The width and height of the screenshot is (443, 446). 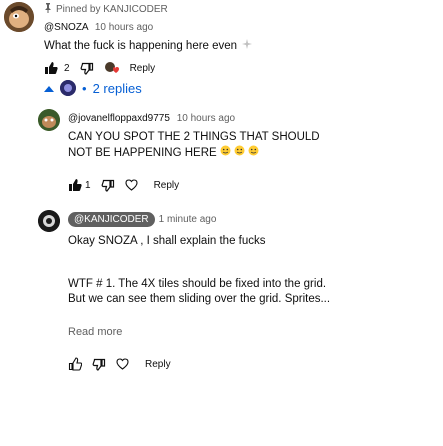 I want to click on pinned-label: Pinned by KANJICODER, so click(x=112, y=9).